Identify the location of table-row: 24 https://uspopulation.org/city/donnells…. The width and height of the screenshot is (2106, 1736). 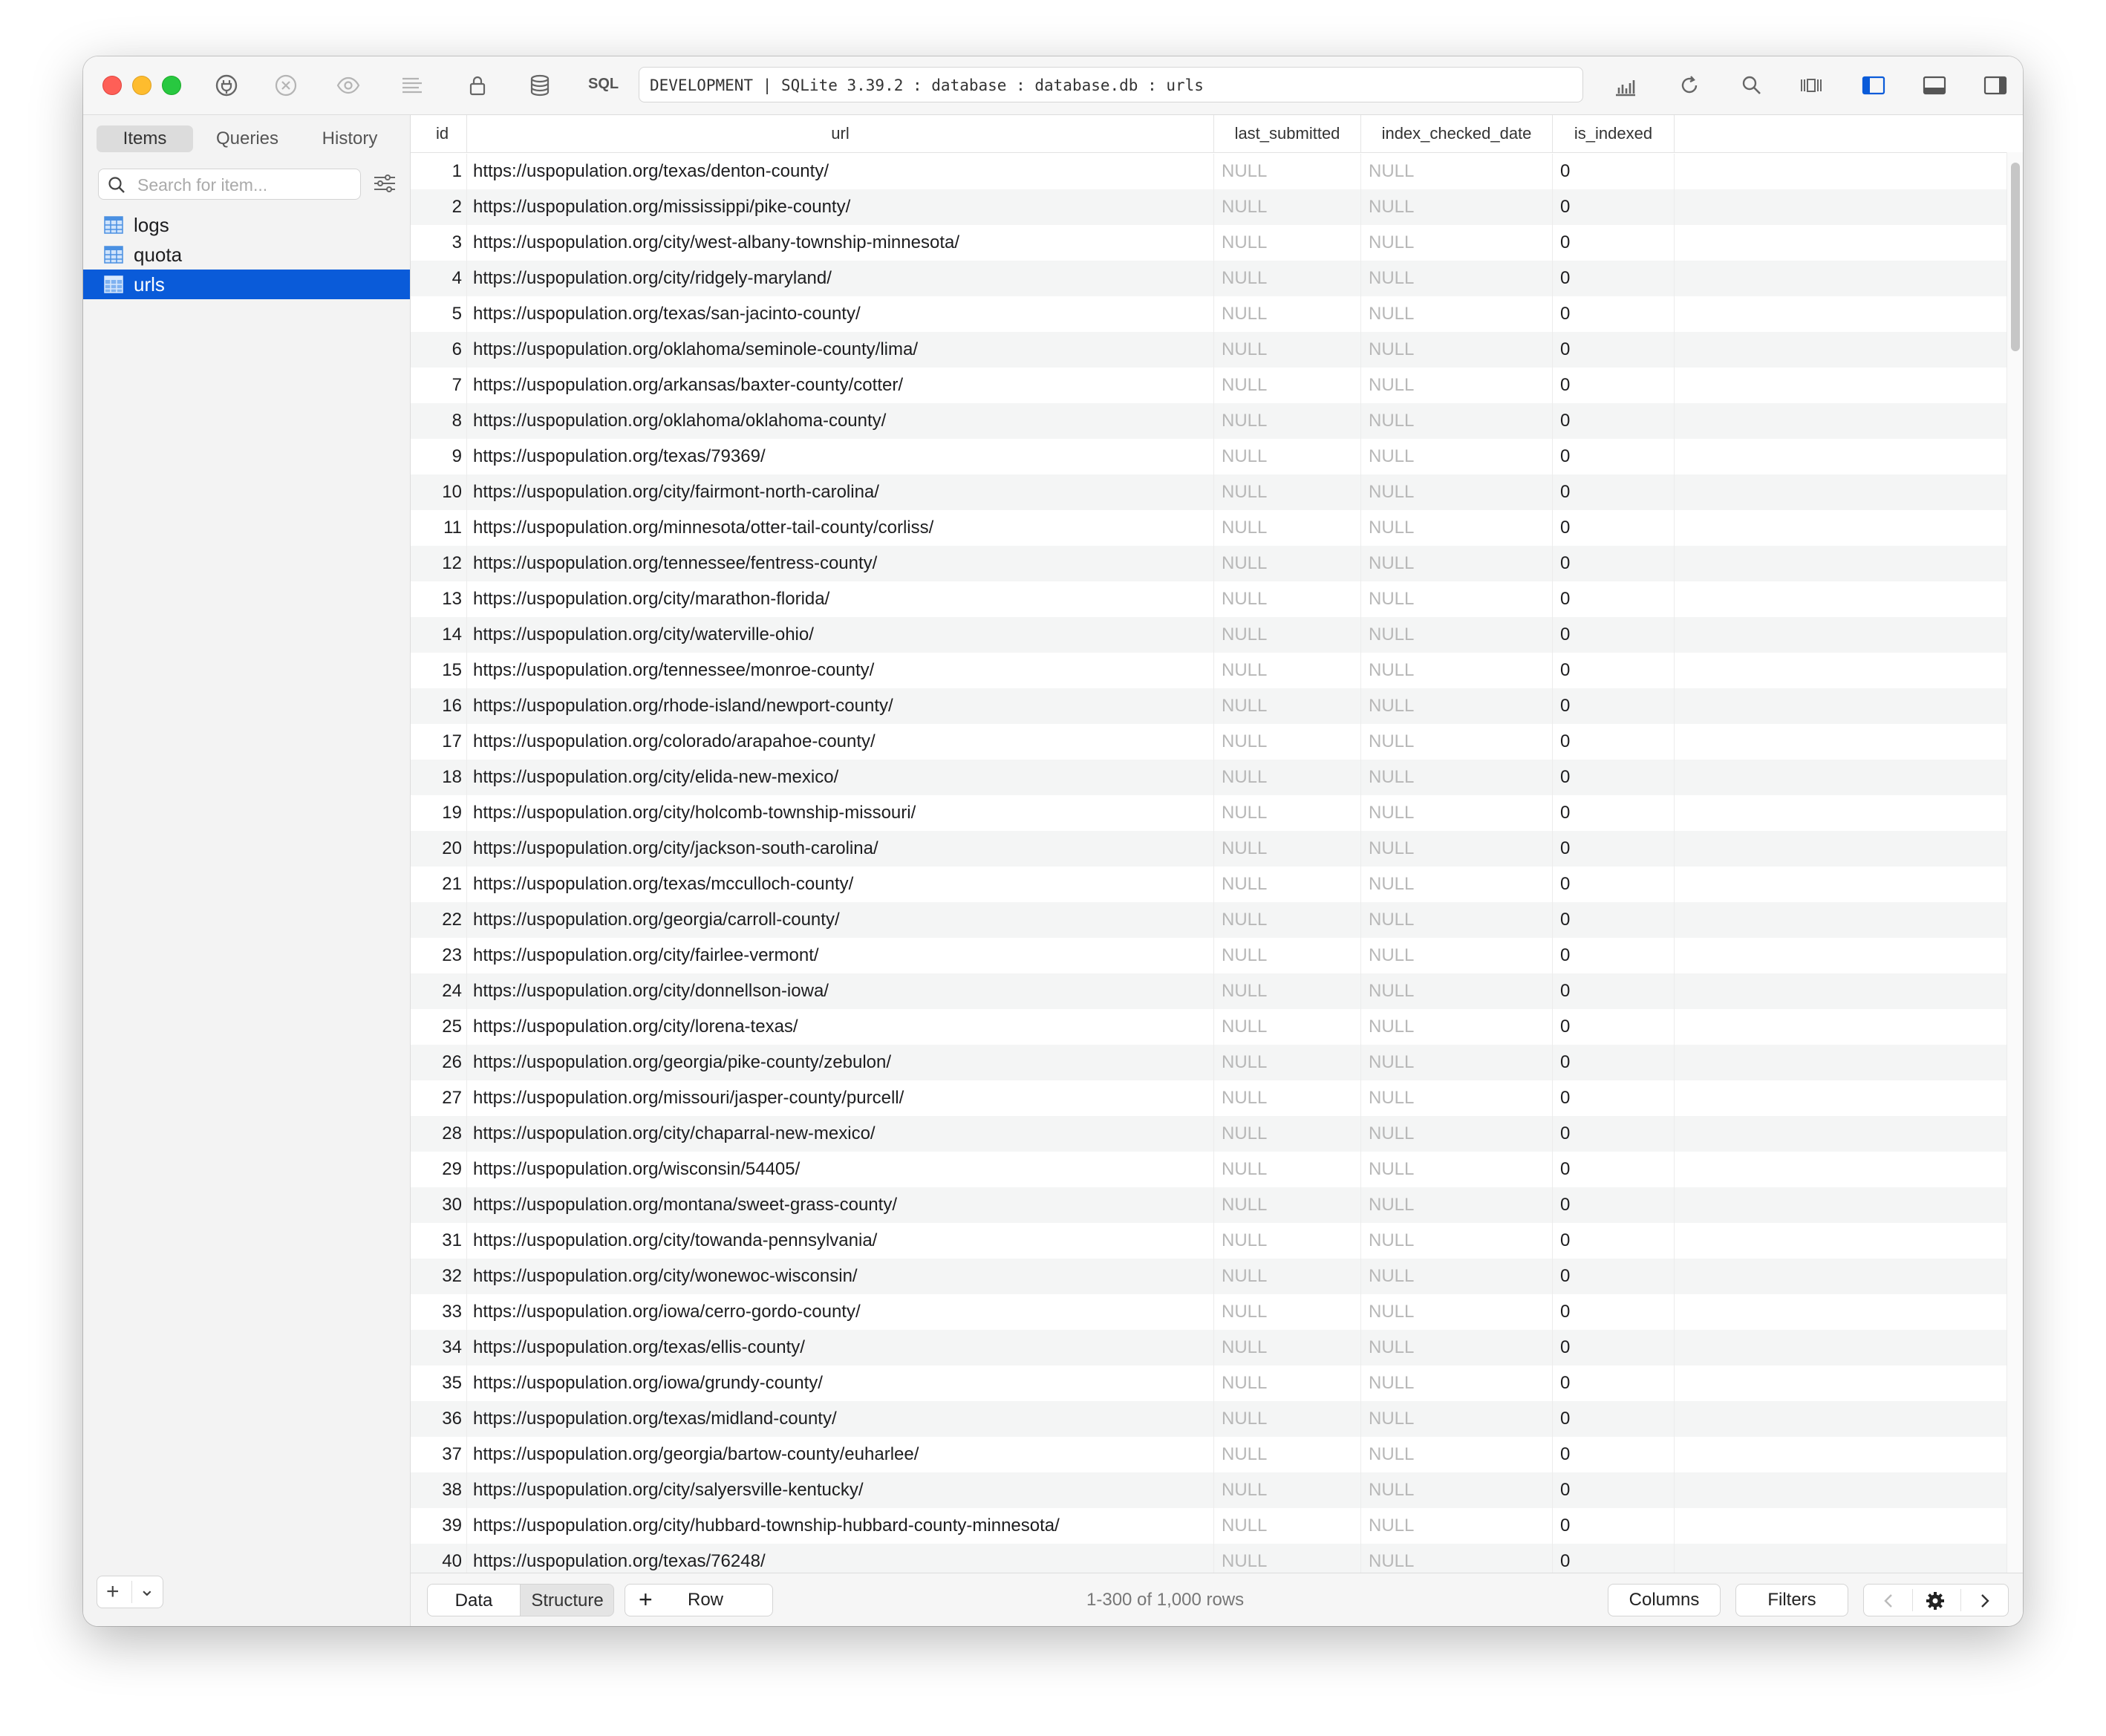
(1209, 991).